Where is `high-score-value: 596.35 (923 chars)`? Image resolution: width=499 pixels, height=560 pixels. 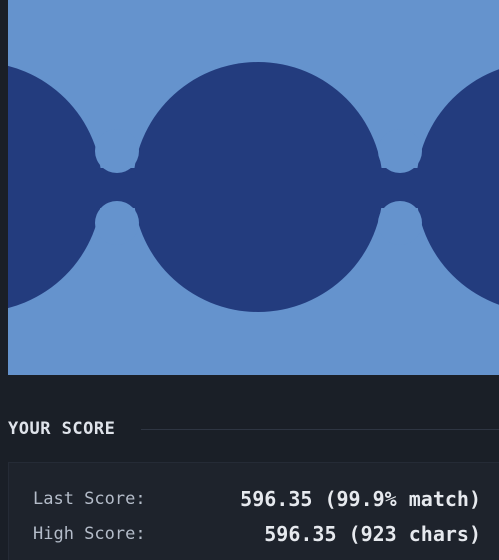 high-score-value: 596.35 (923 chars) is located at coordinates (372, 534).